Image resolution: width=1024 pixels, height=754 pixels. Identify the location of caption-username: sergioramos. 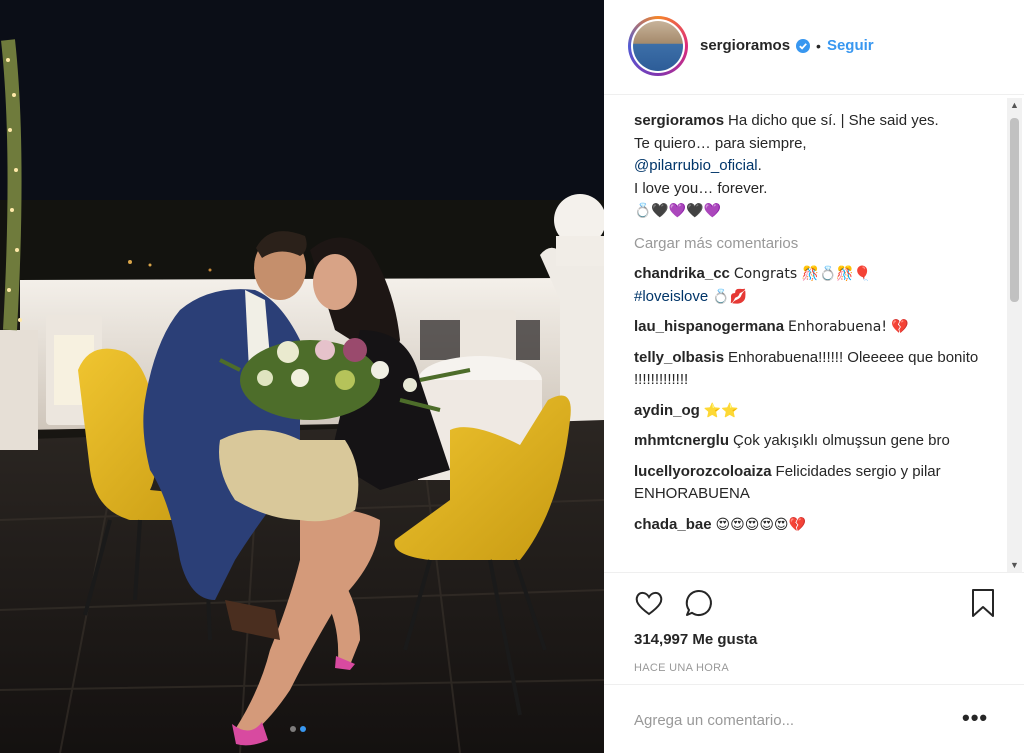
(679, 120).